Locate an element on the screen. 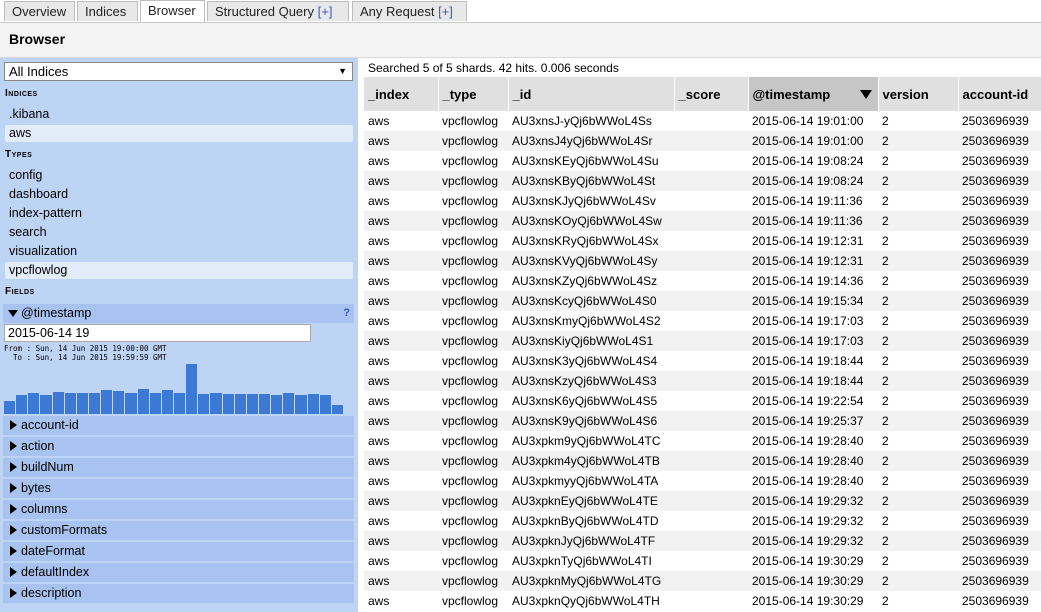  column-header-type: _type is located at coordinates (473, 94).